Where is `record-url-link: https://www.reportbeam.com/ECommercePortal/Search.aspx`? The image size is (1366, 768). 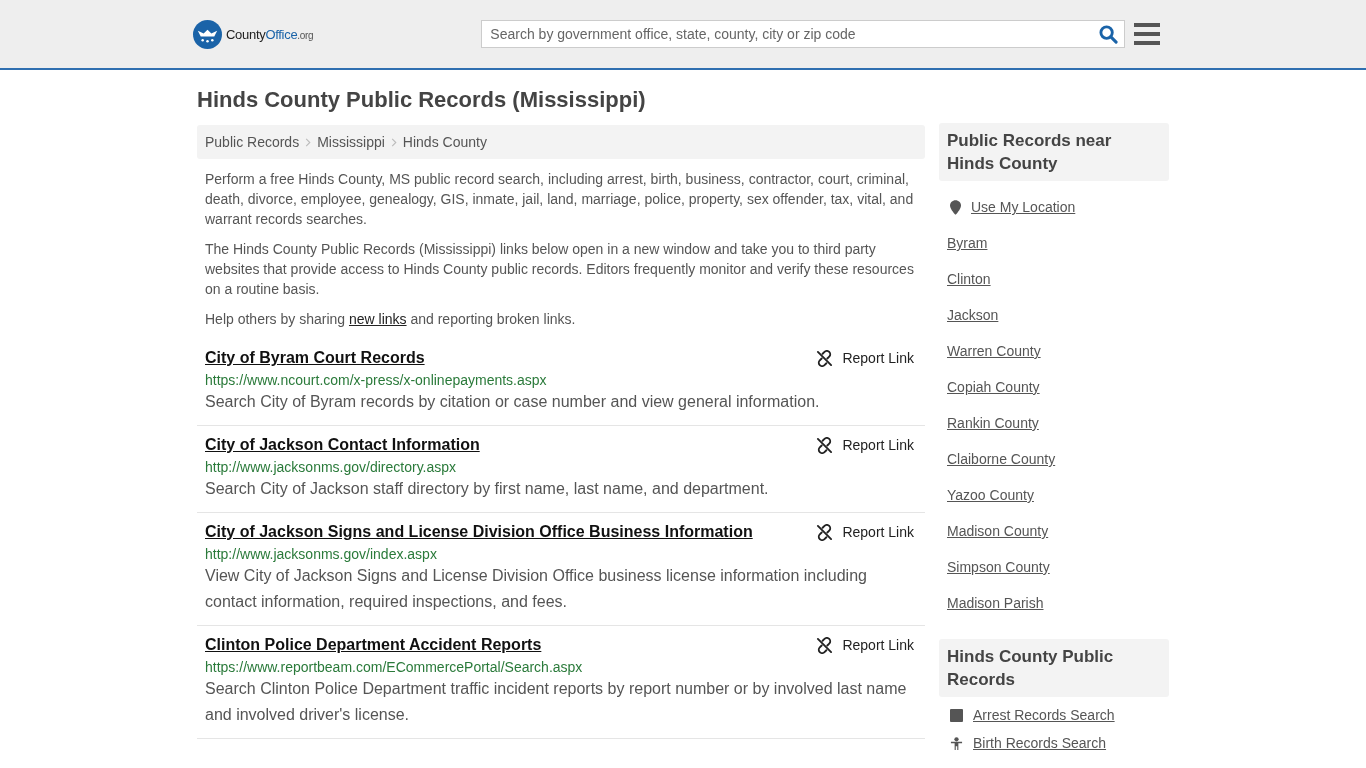 record-url-link: https://www.reportbeam.com/ECommercePortal/Search.aspx is located at coordinates (394, 667).